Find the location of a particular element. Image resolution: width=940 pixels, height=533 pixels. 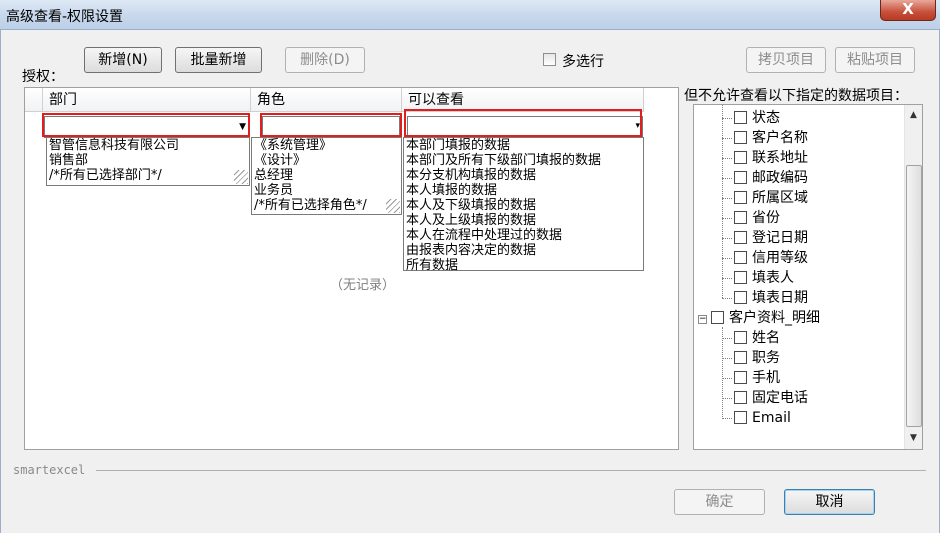

footer-divider is located at coordinates (511, 470).